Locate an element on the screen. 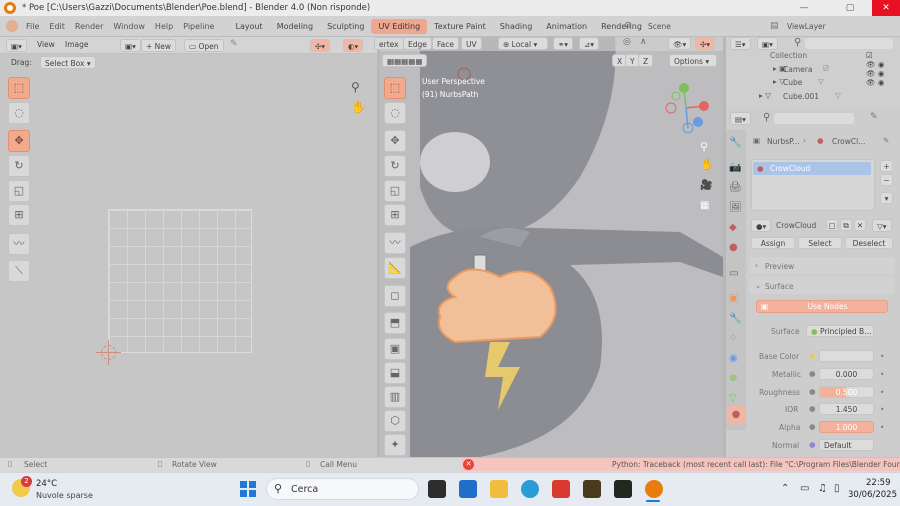 The width and height of the screenshot is (900, 506). vp-inset-tool: ▣ is located at coordinates (395, 349).